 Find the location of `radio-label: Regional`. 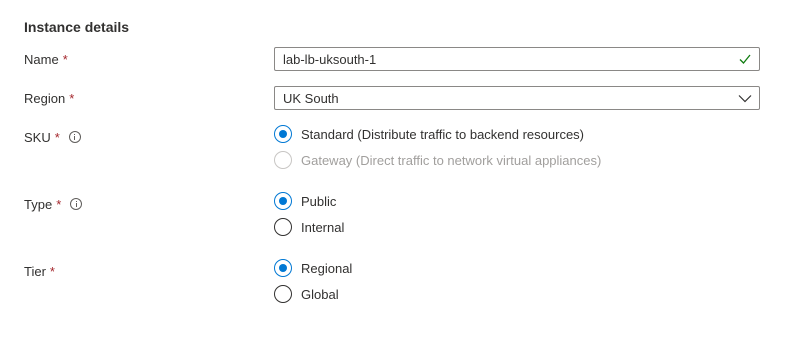

radio-label: Regional is located at coordinates (327, 268).